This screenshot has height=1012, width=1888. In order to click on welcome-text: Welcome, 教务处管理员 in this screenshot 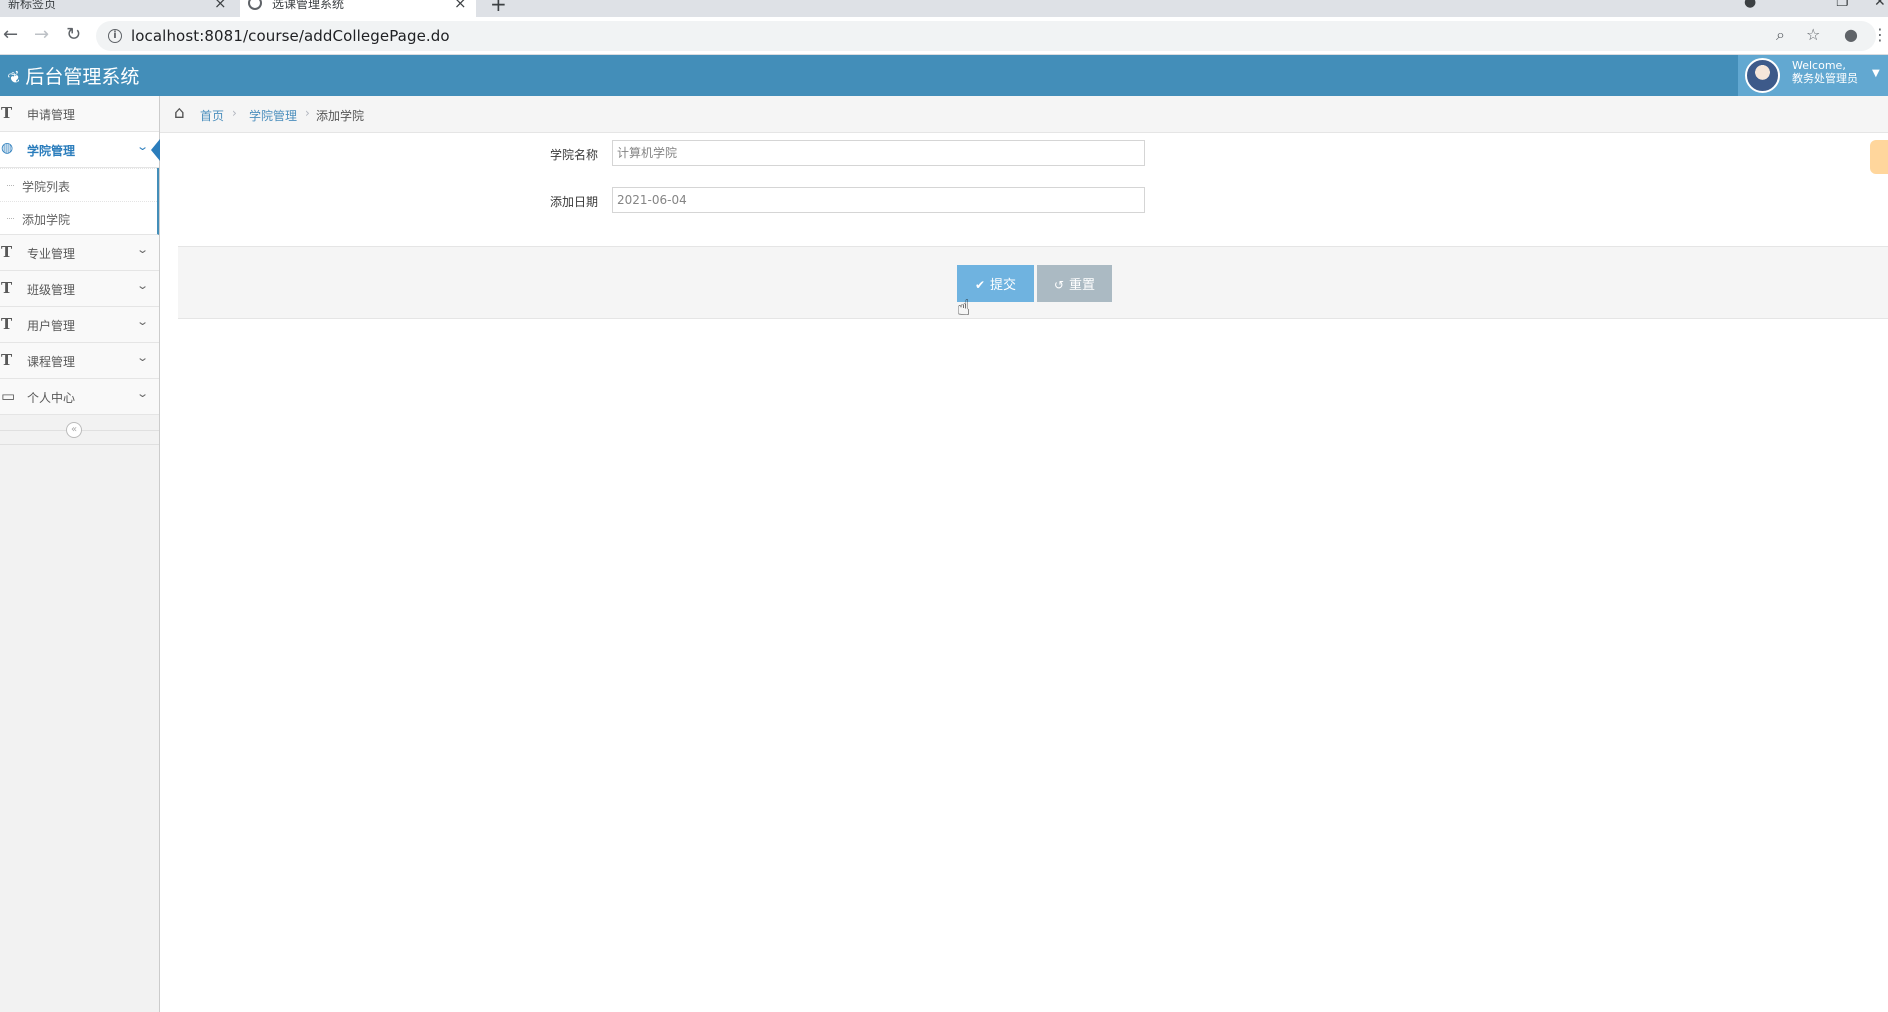, I will do `click(1825, 72)`.